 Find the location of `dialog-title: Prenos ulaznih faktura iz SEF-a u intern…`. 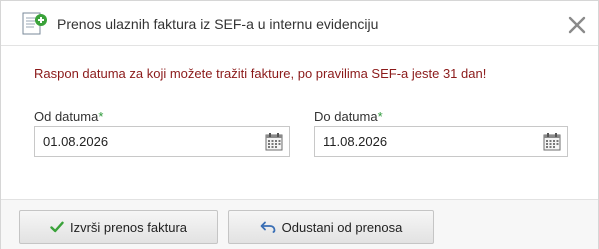

dialog-title: Prenos ulaznih faktura iz SEF-a u intern… is located at coordinates (218, 24).